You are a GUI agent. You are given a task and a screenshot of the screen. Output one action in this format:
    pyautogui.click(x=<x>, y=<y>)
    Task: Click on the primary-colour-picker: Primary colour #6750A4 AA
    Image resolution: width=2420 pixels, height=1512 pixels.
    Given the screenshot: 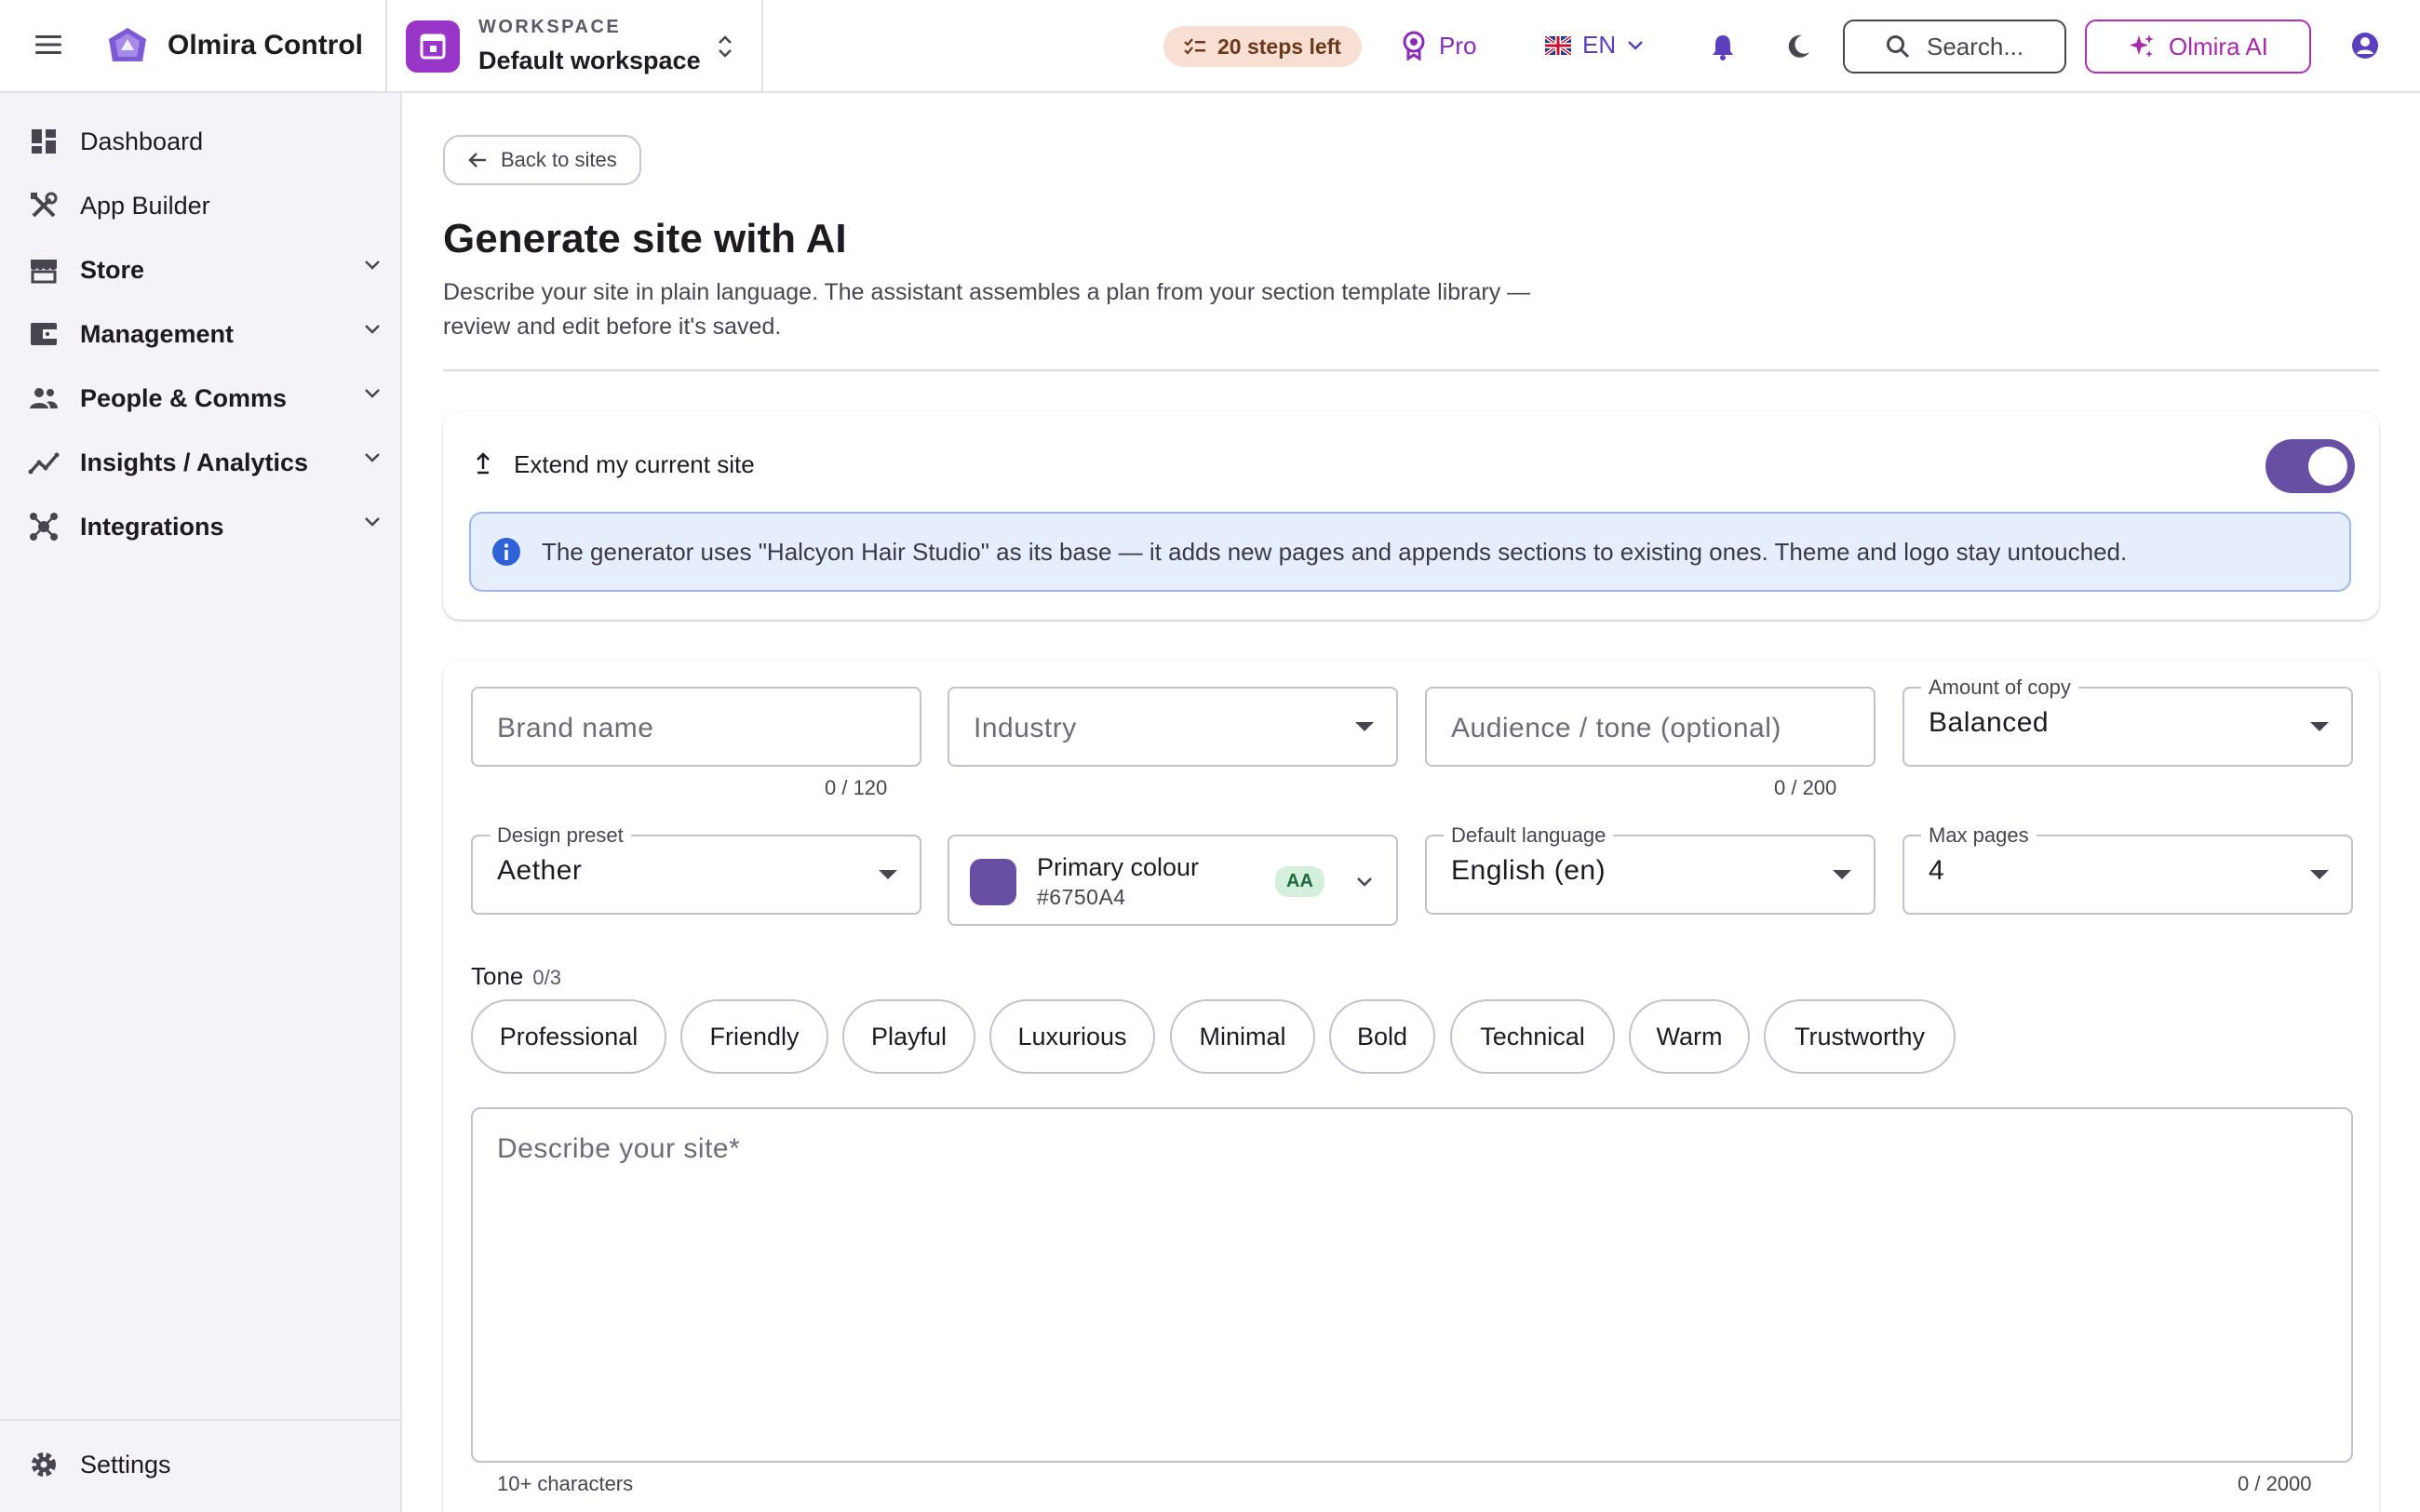 What is the action you would take?
    pyautogui.click(x=1173, y=880)
    